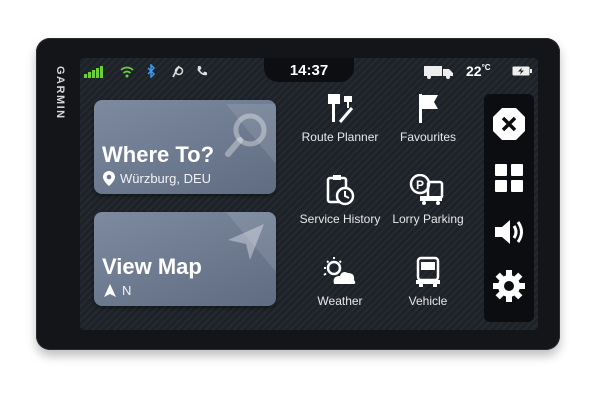 The width and height of the screenshot is (600, 400). What do you see at coordinates (158, 154) in the screenshot?
I see `where-to-title: Where To?` at bounding box center [158, 154].